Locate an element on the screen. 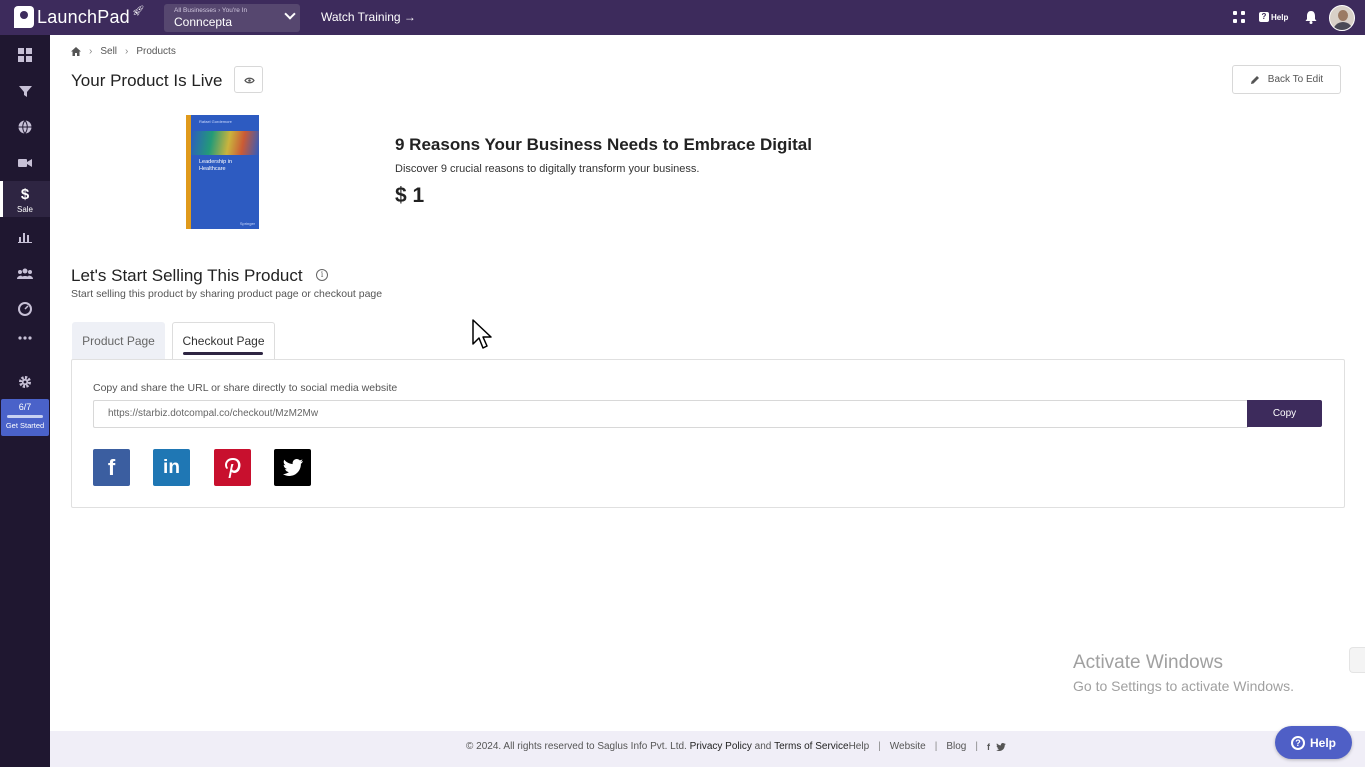 This screenshot has width=1365, height=767. twitter-icon is located at coordinates (292, 467).